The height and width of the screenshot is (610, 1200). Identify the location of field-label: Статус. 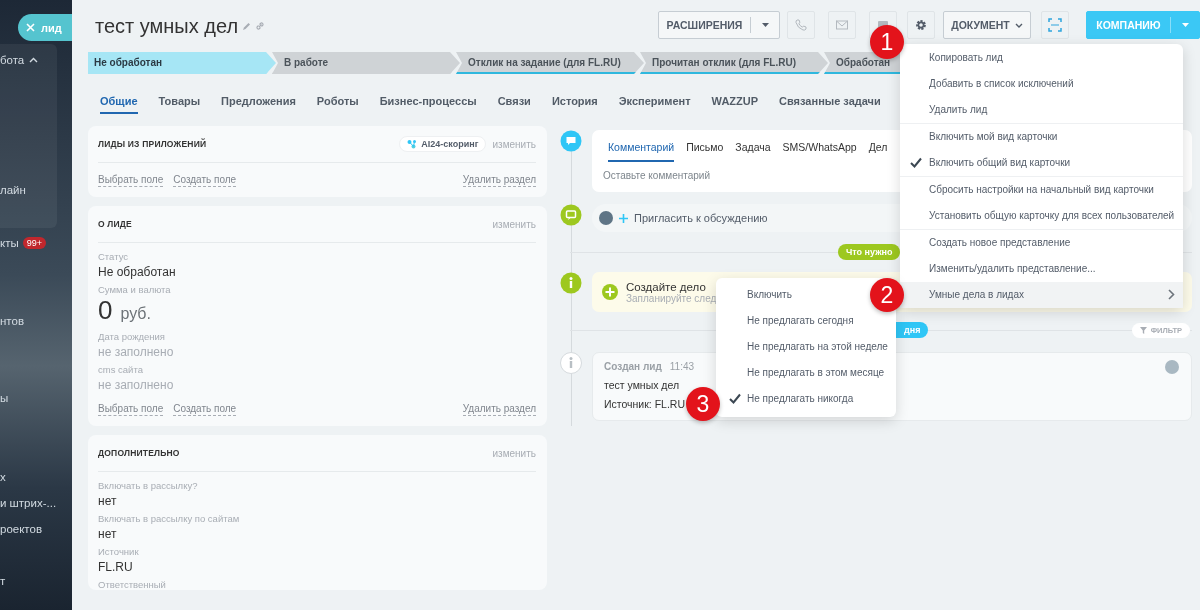
(114, 256).